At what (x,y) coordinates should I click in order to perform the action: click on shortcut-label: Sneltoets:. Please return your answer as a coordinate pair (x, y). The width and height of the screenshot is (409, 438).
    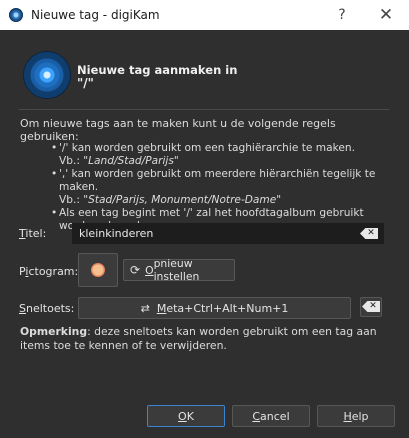
    Looking at the image, I should click on (46, 308).